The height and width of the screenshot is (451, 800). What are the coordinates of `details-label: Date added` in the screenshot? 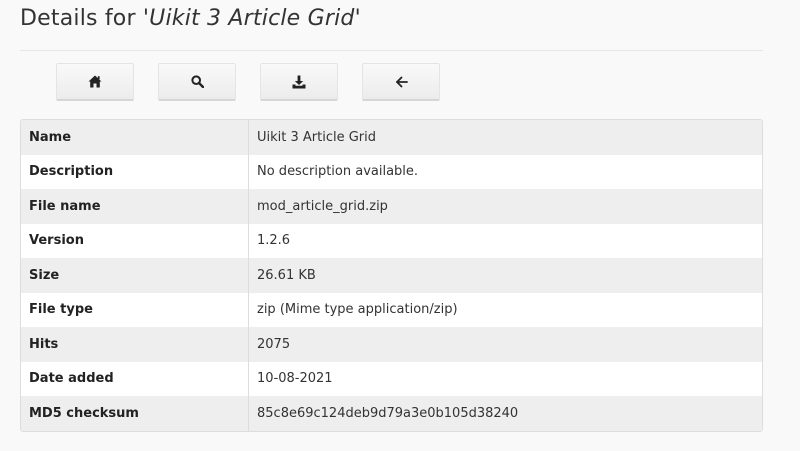 It's located at (135, 378).